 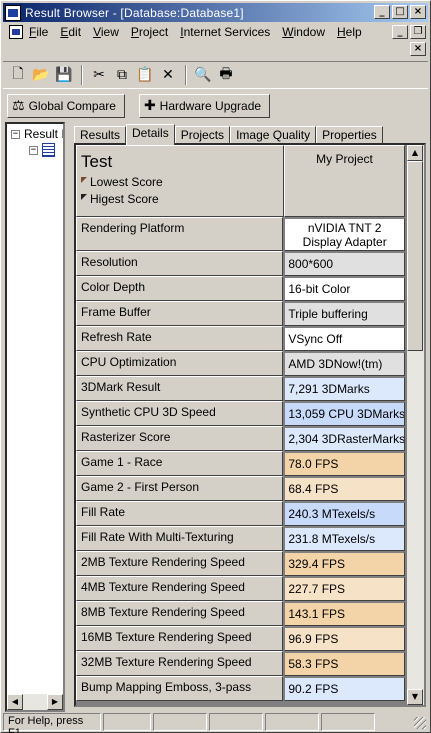 I want to click on table-row: Resolution 800*600, so click(x=240, y=263).